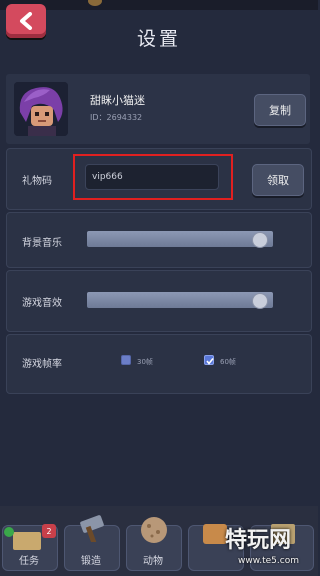 This screenshot has width=320, height=576. What do you see at coordinates (49, 531) in the screenshot?
I see `task-badge: 2` at bounding box center [49, 531].